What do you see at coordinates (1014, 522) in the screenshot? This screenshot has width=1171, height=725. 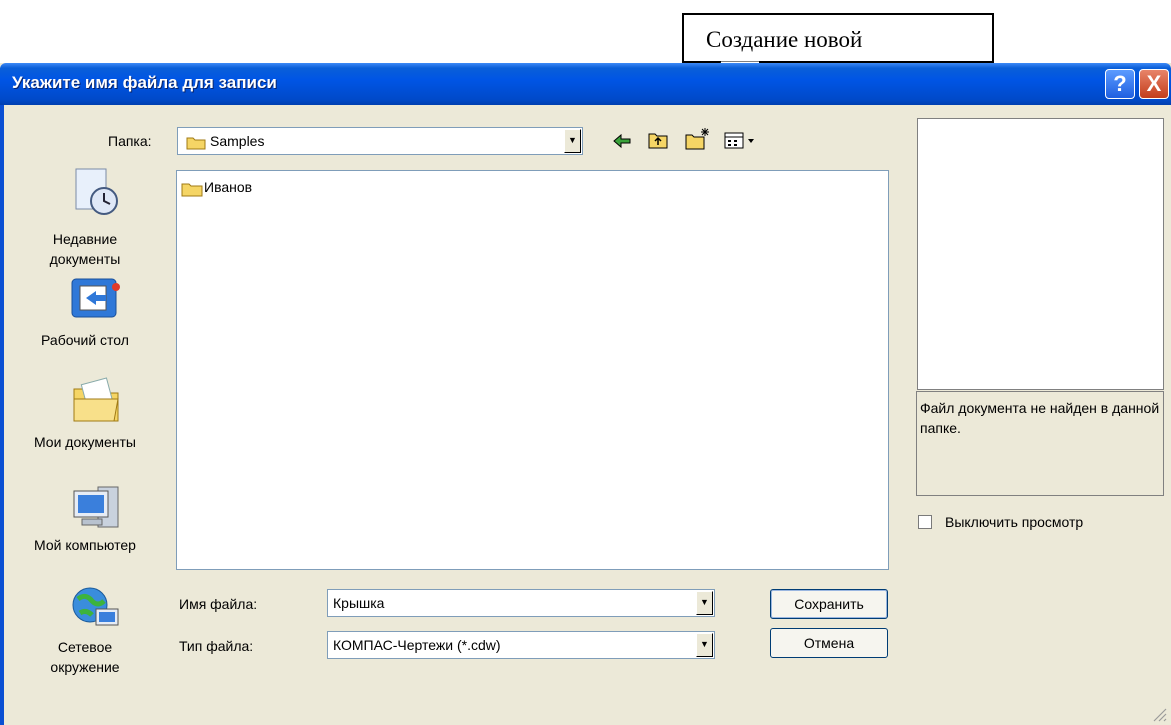 I see `disable-preview-label: Выключить просмотр` at bounding box center [1014, 522].